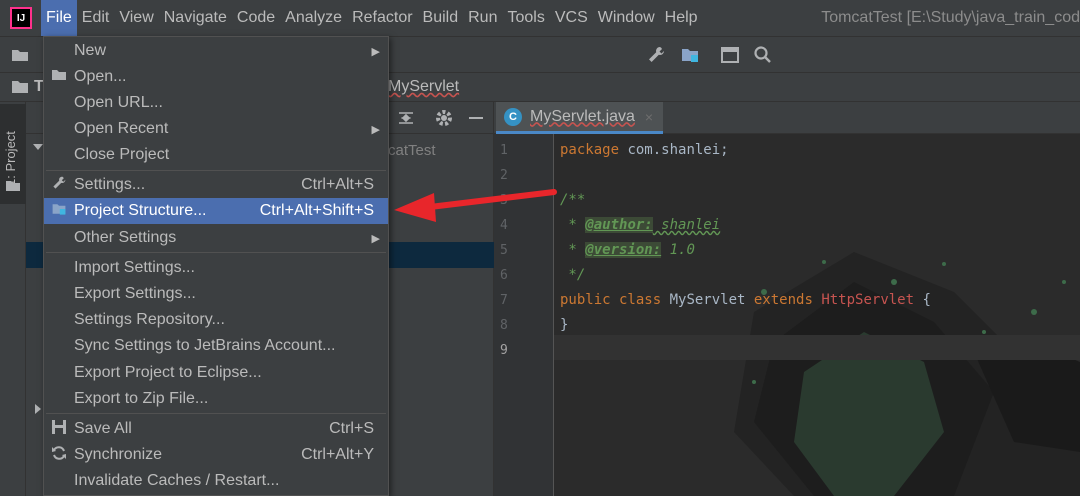  I want to click on menu-item-save-all: Save All Ctrl+S, so click(216, 429).